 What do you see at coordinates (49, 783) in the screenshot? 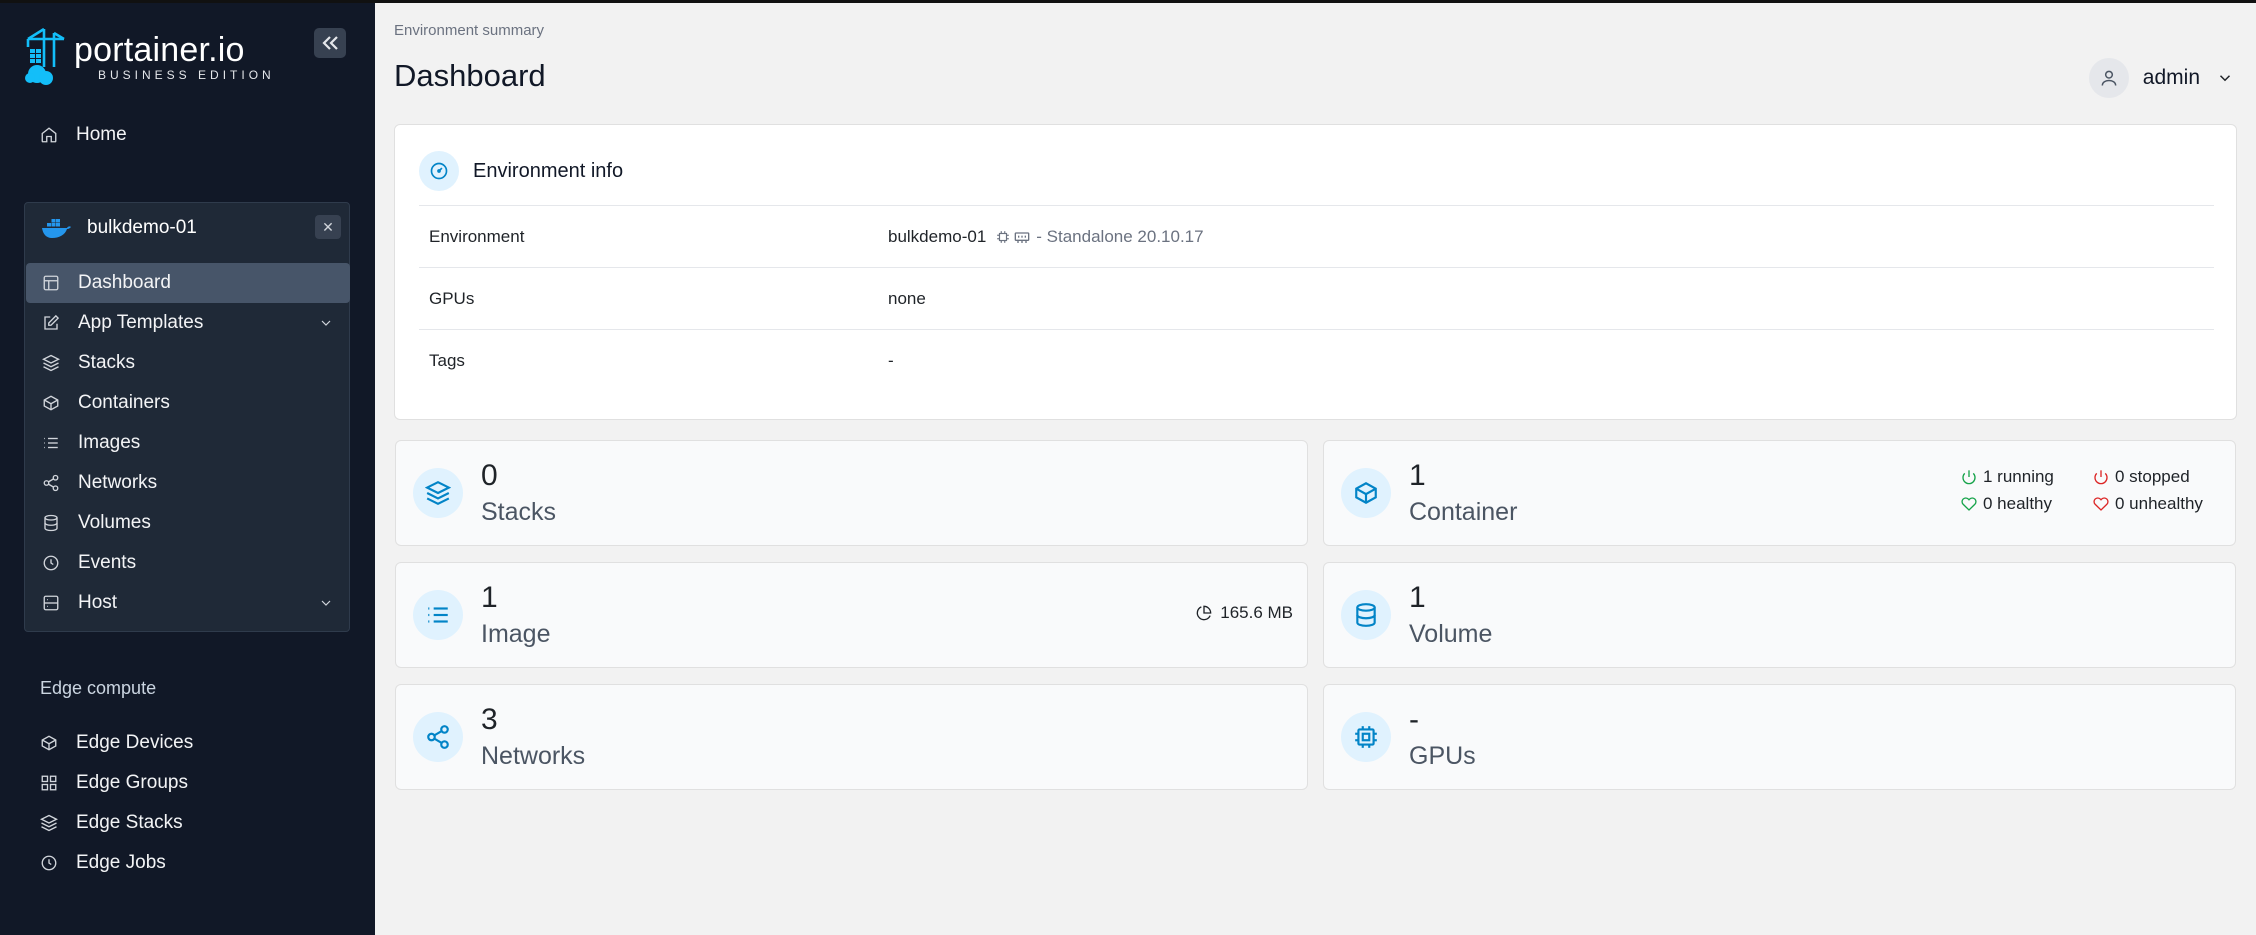
I see `grid-icon` at bounding box center [49, 783].